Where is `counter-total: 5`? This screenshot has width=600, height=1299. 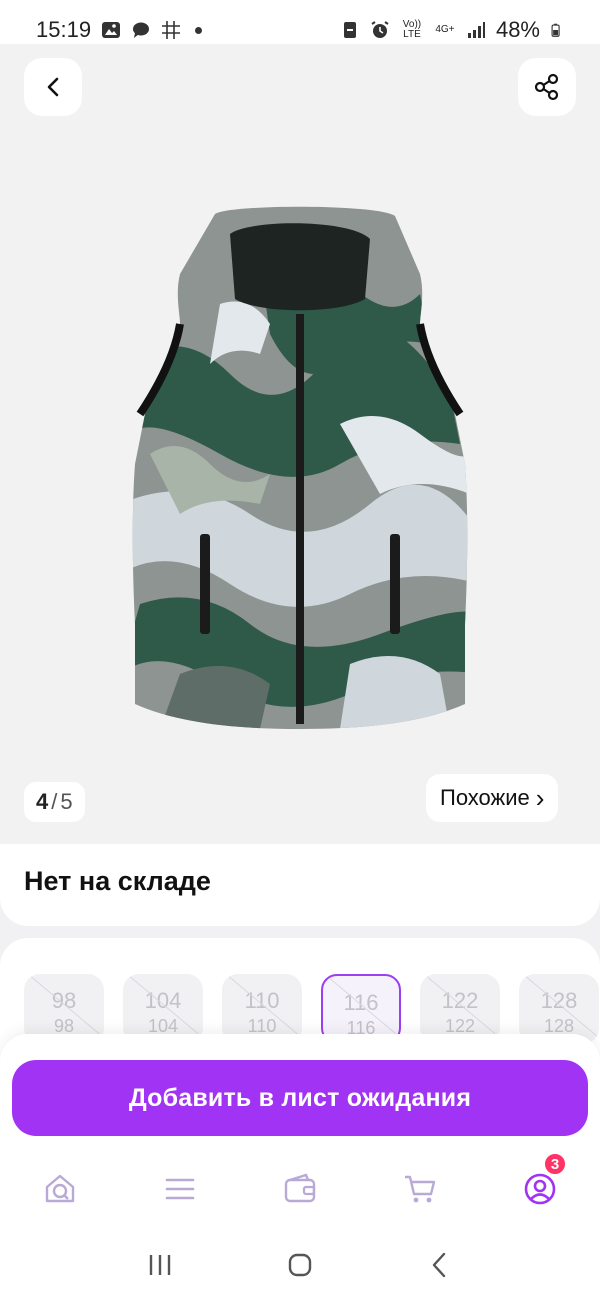 counter-total: 5 is located at coordinates (66, 801).